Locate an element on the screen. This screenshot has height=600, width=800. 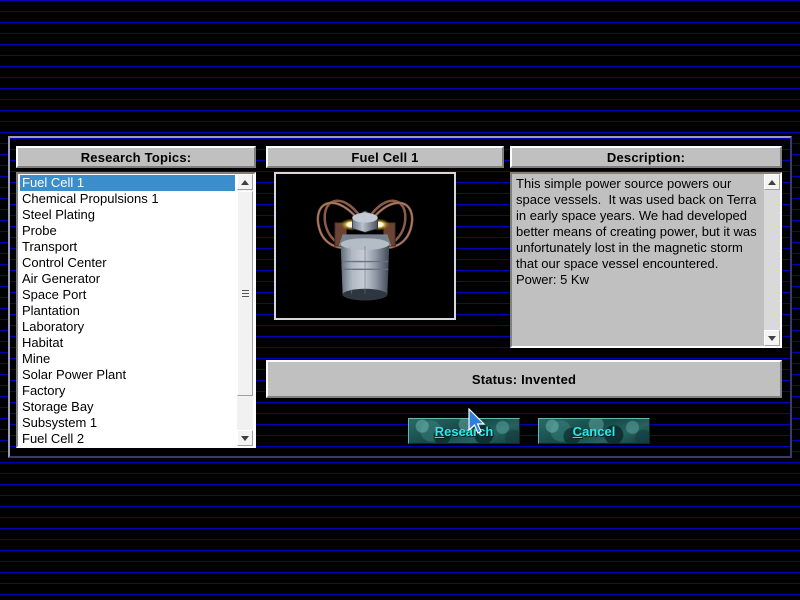
list-item: Factory is located at coordinates (127, 391).